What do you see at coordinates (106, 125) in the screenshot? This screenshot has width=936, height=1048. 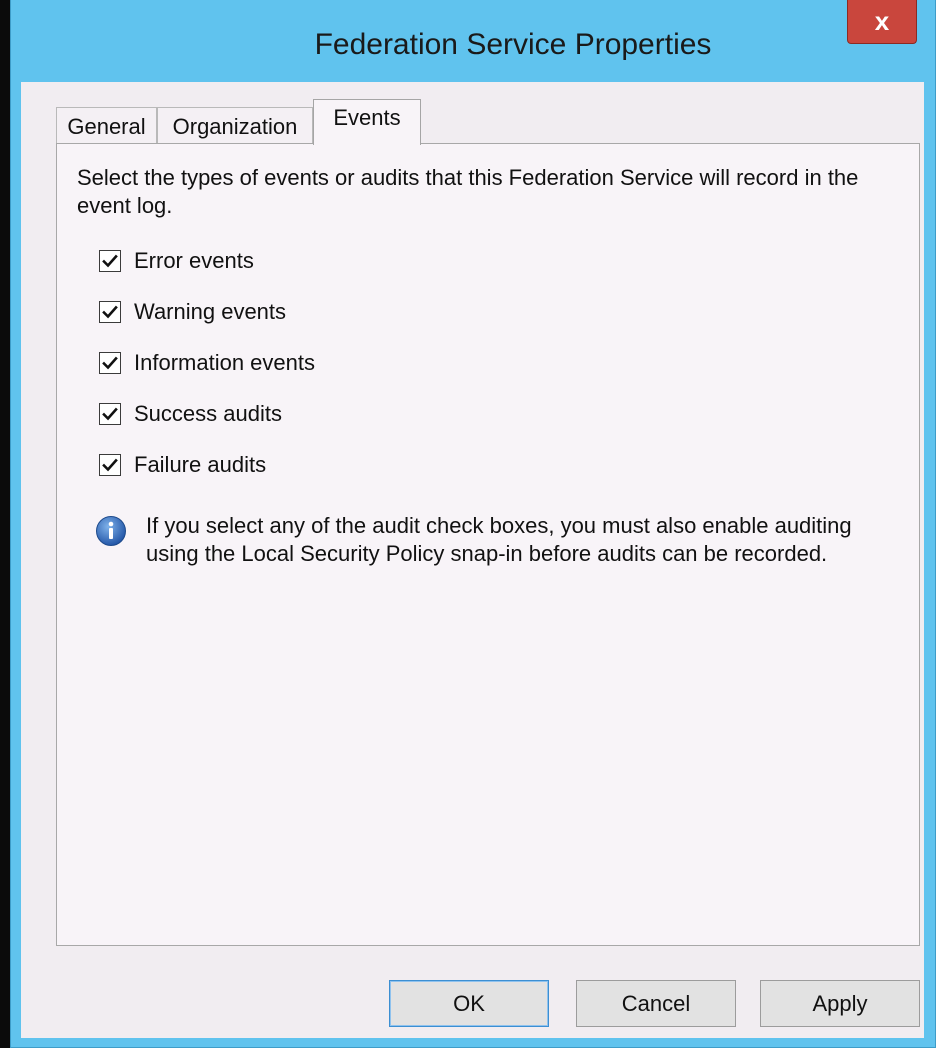 I see `tab-general: General` at bounding box center [106, 125].